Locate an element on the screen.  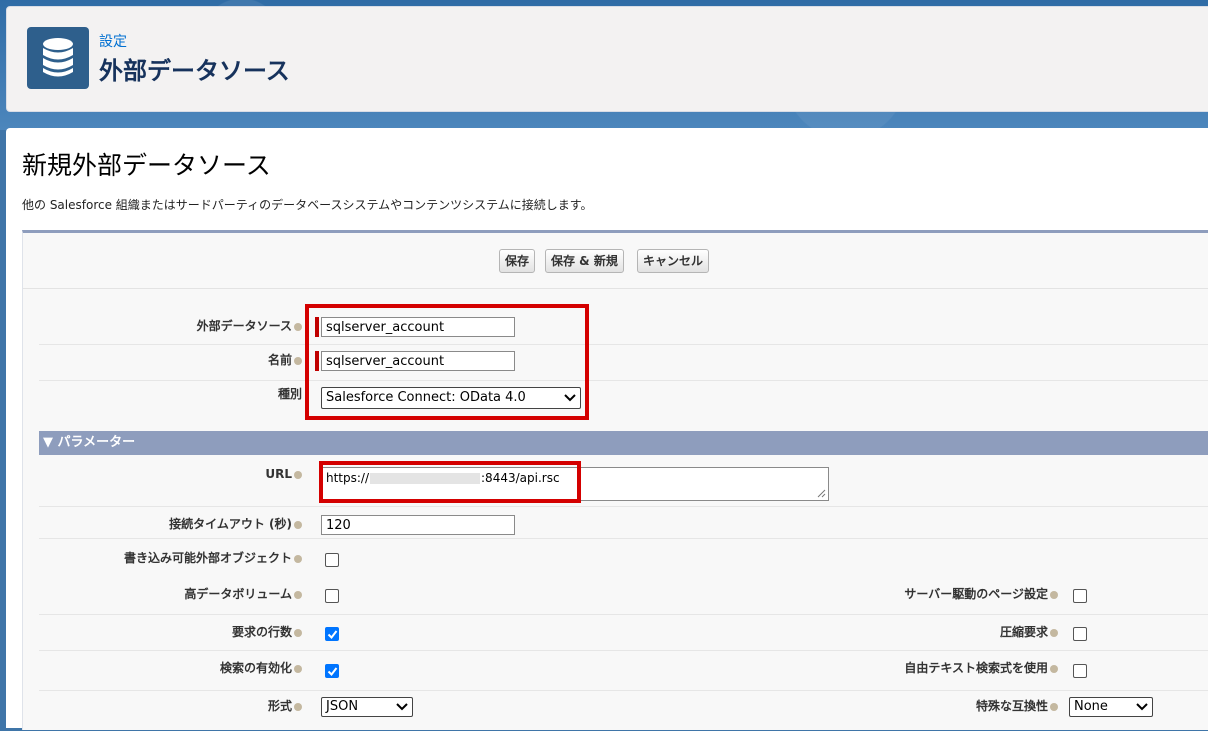
label-type: 種別 is located at coordinates (289, 394).